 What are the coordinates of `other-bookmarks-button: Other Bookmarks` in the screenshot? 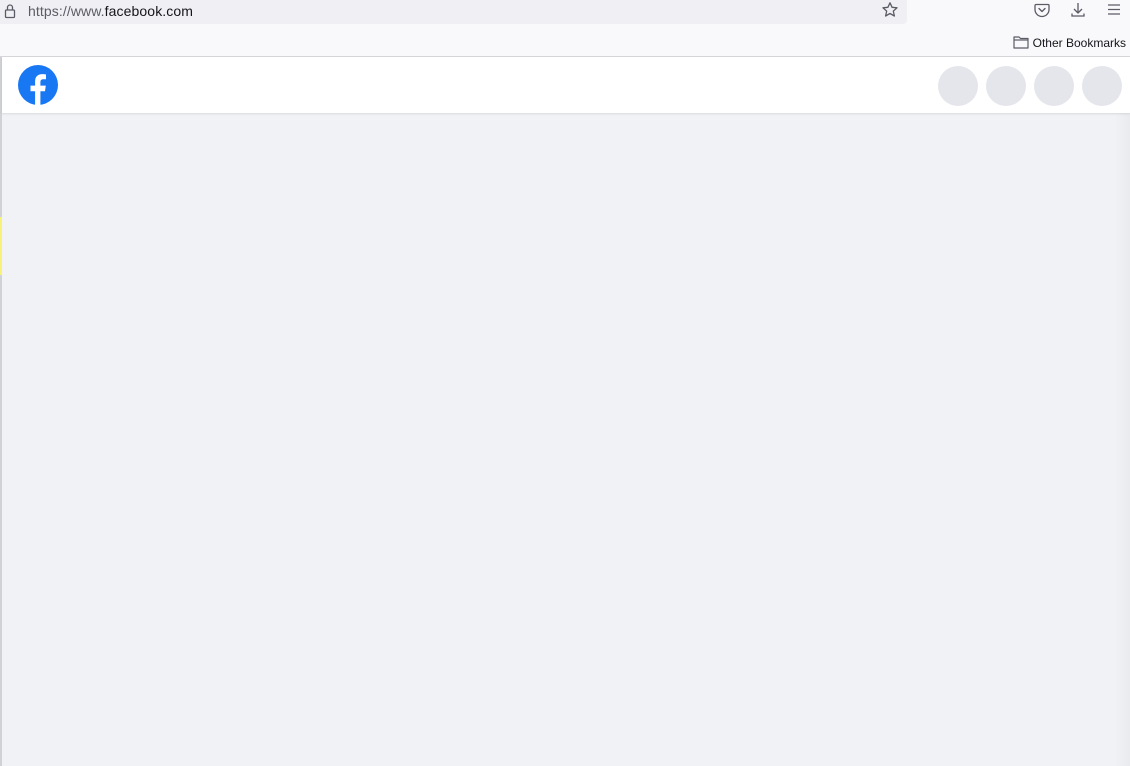 It's located at (1069, 43).